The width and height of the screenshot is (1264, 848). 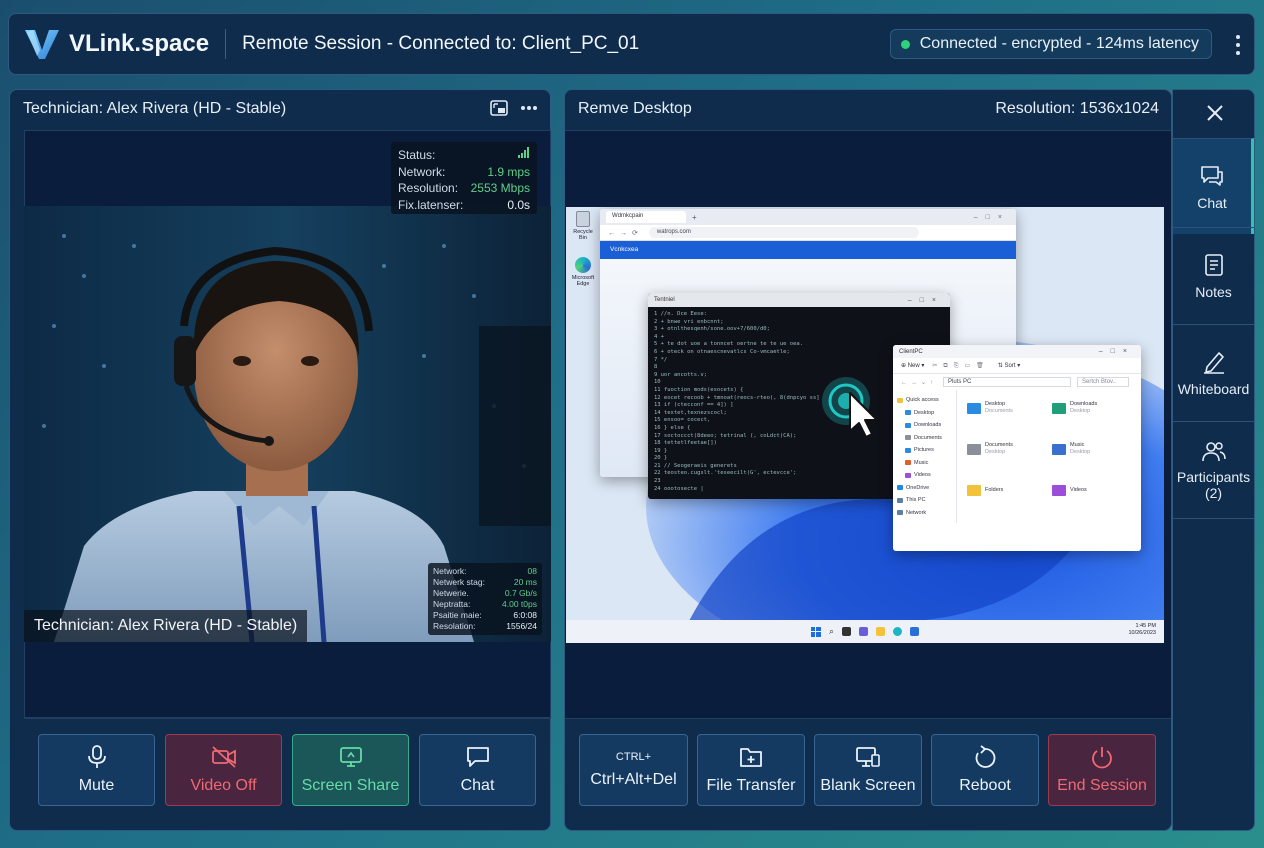 What do you see at coordinates (428, 188) in the screenshot?
I see `stat-label: Resolution:` at bounding box center [428, 188].